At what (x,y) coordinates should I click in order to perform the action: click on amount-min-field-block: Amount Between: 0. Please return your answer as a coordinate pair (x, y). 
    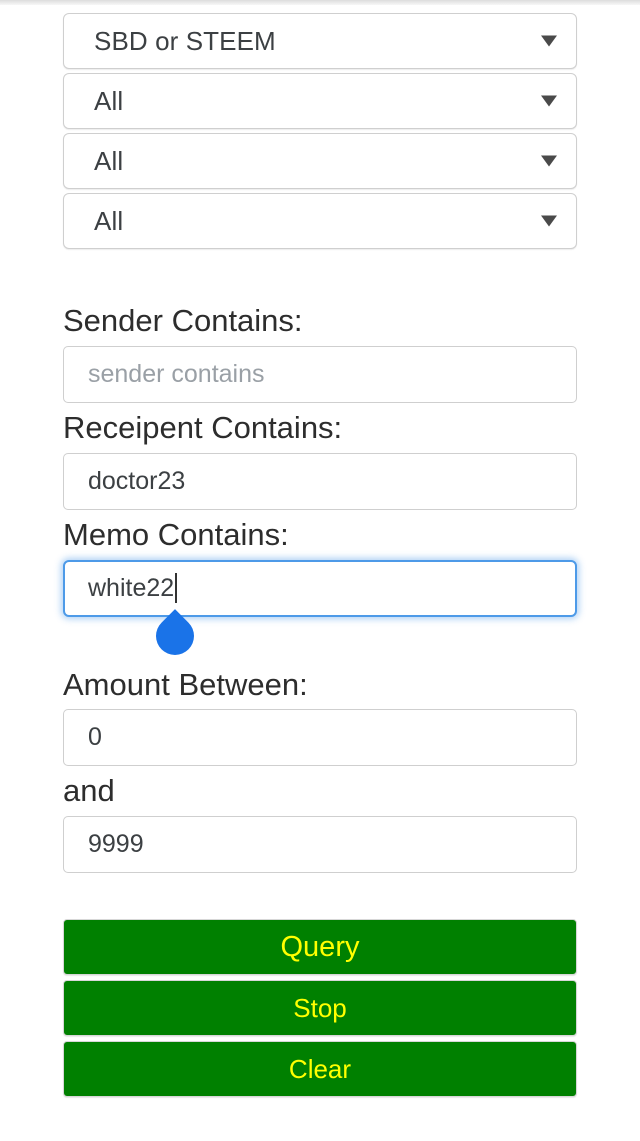
    Looking at the image, I should click on (320, 716).